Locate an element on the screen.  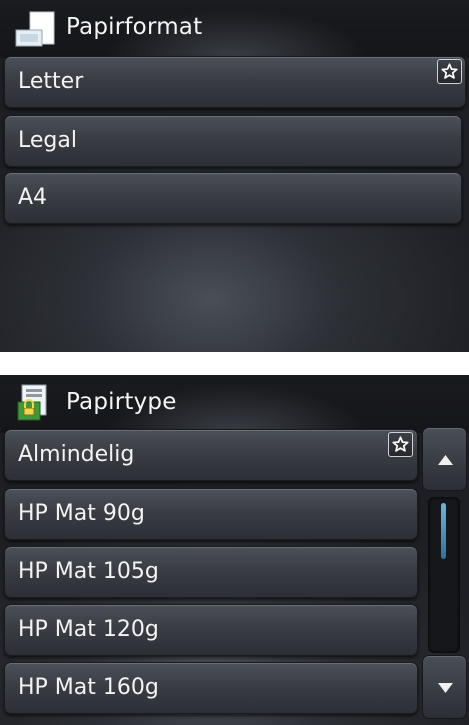
scroll-down-button is located at coordinates (444, 687).